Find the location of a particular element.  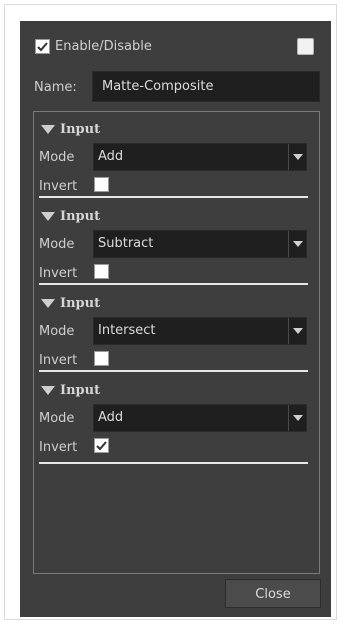

name-label: Name: is located at coordinates (55, 87).